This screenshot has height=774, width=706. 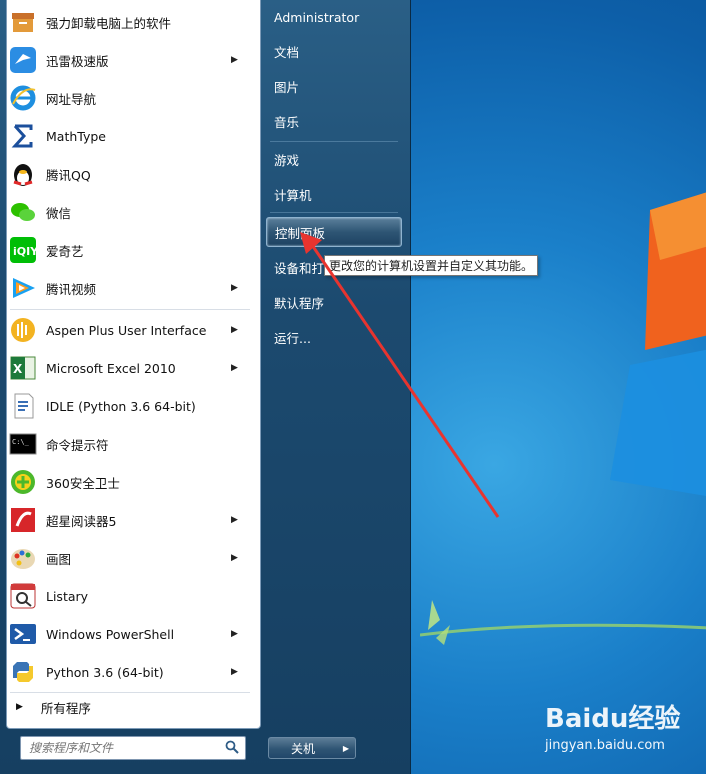 What do you see at coordinates (23, 672) in the screenshot?
I see `python-icon` at bounding box center [23, 672].